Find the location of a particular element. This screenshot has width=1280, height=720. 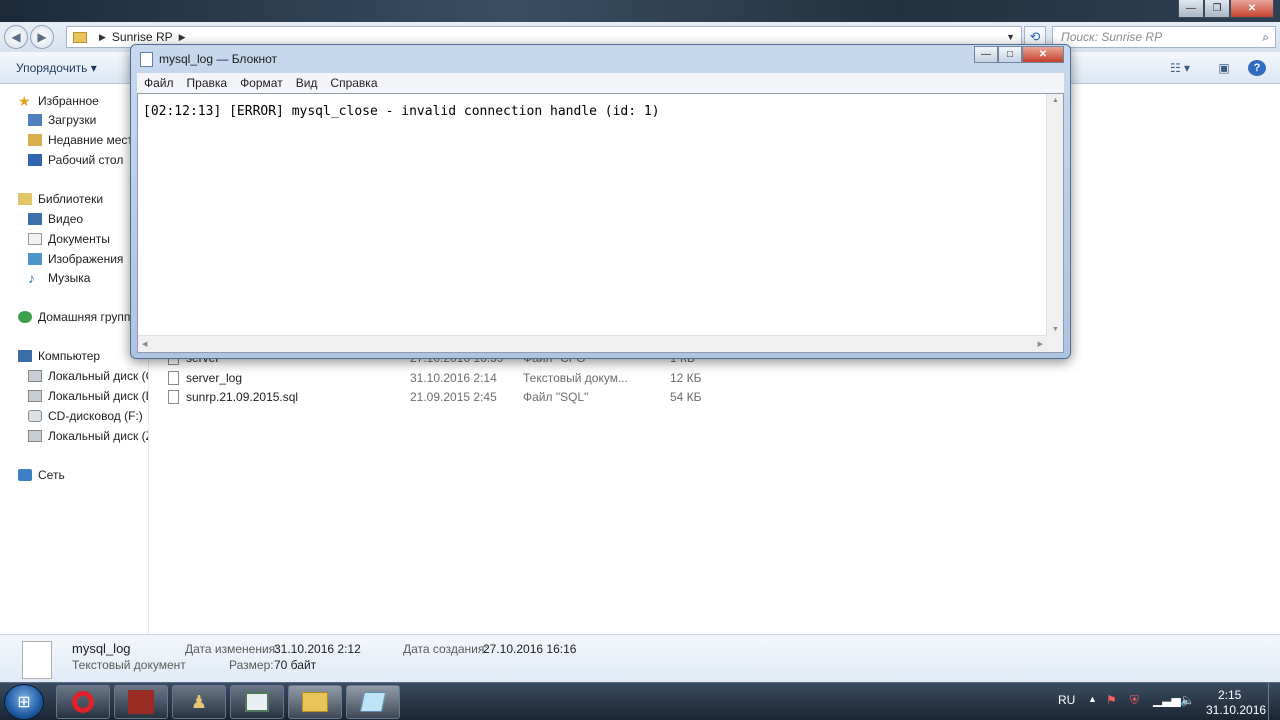

documents-library-icon is located at coordinates (35, 239).